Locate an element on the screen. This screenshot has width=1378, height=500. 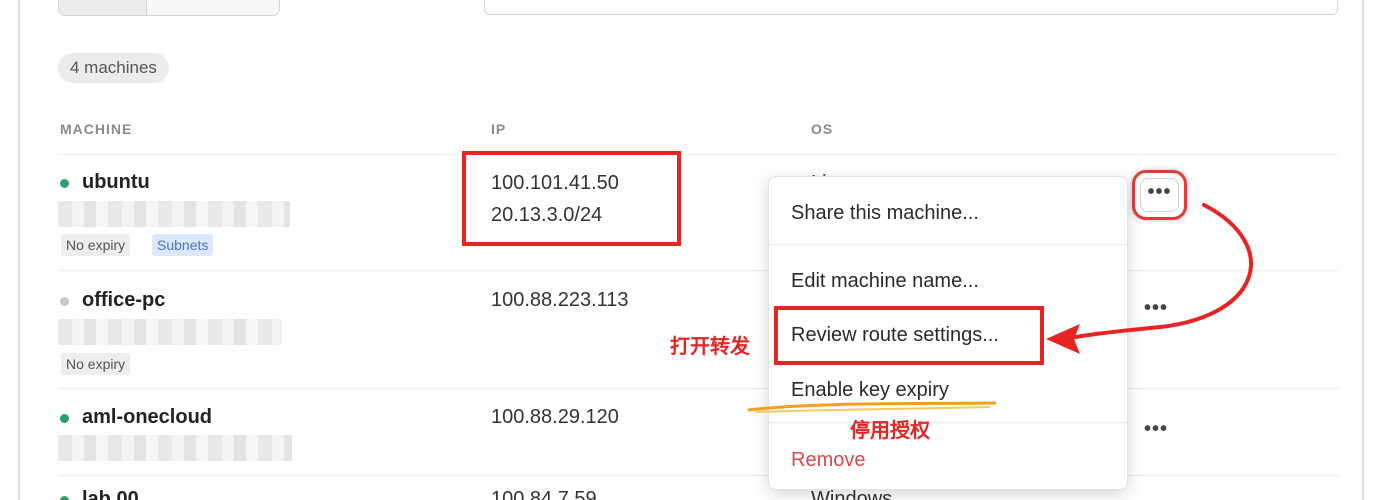
machine-name: aml-onecloud is located at coordinates (147, 417).